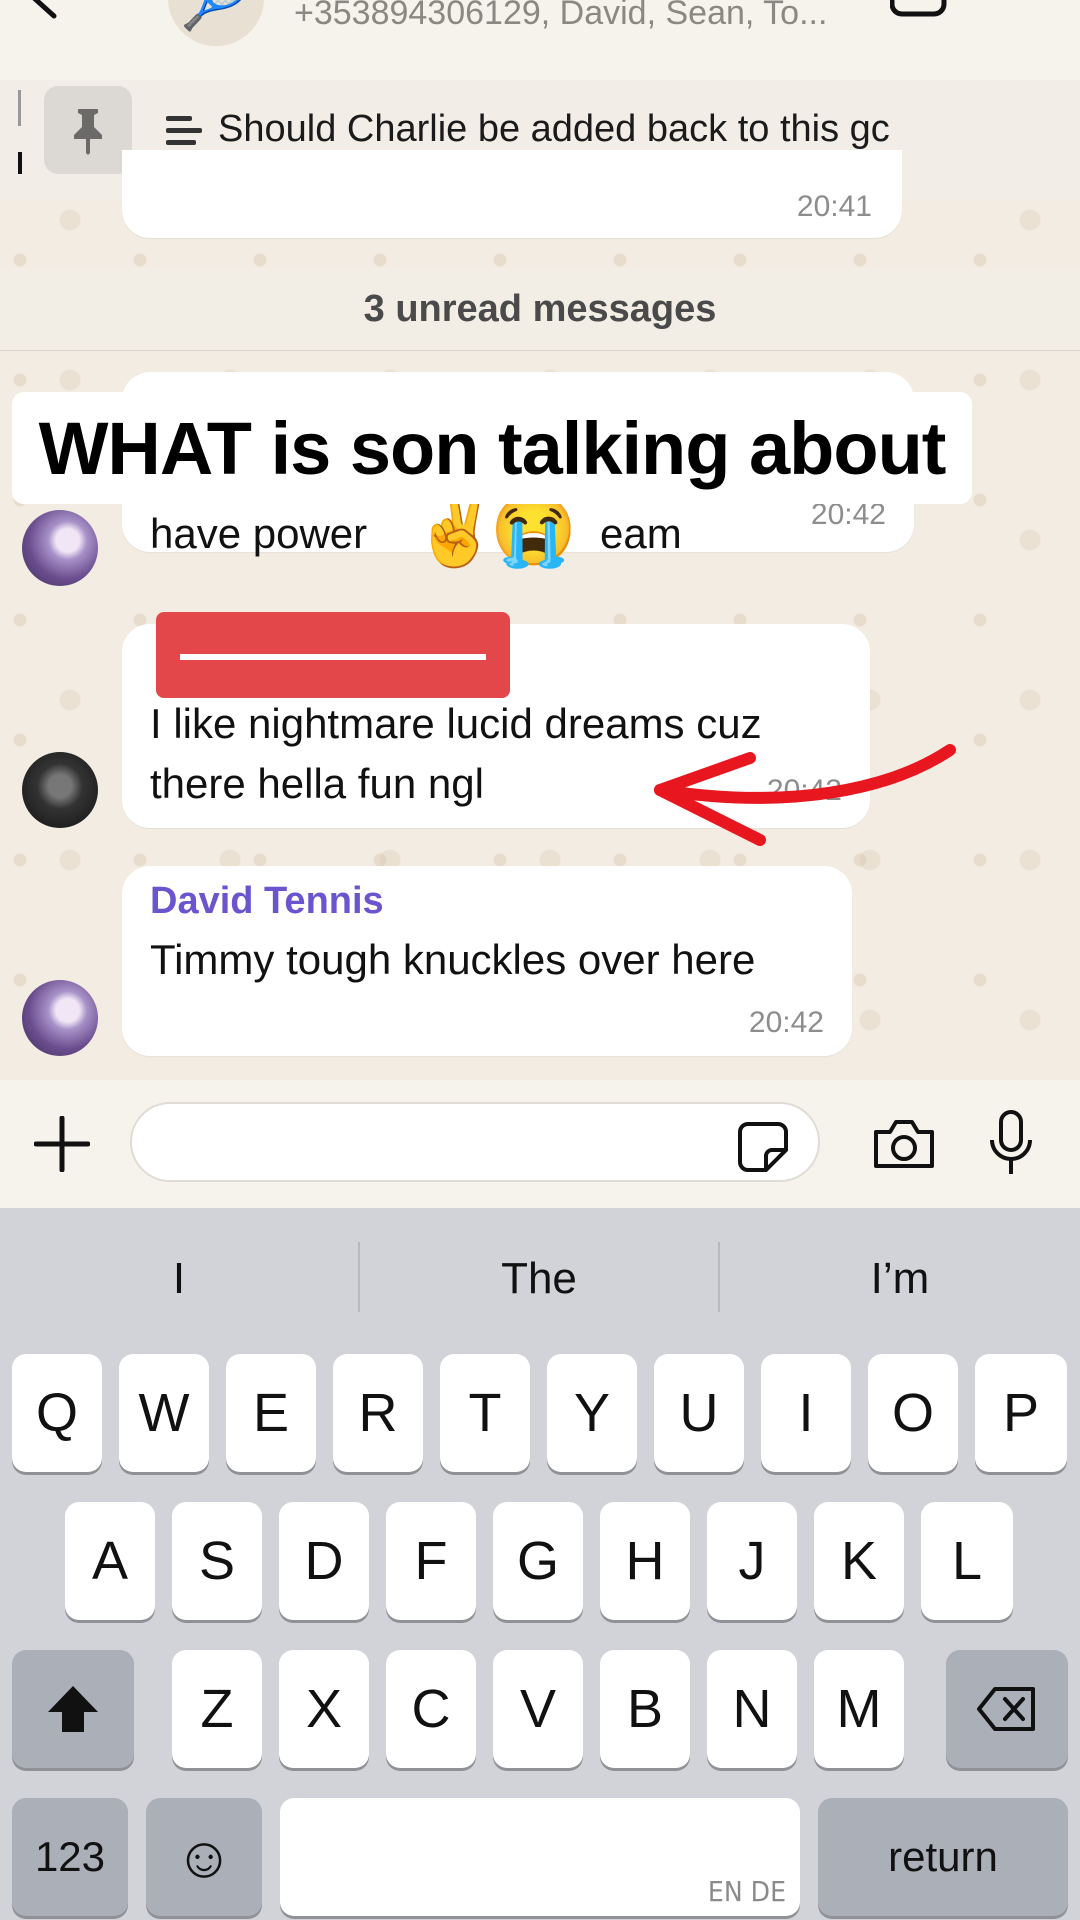 The image size is (1080, 1920). Describe the element at coordinates (900, 1279) in the screenshot. I see `suggestion-3: I’m` at that location.